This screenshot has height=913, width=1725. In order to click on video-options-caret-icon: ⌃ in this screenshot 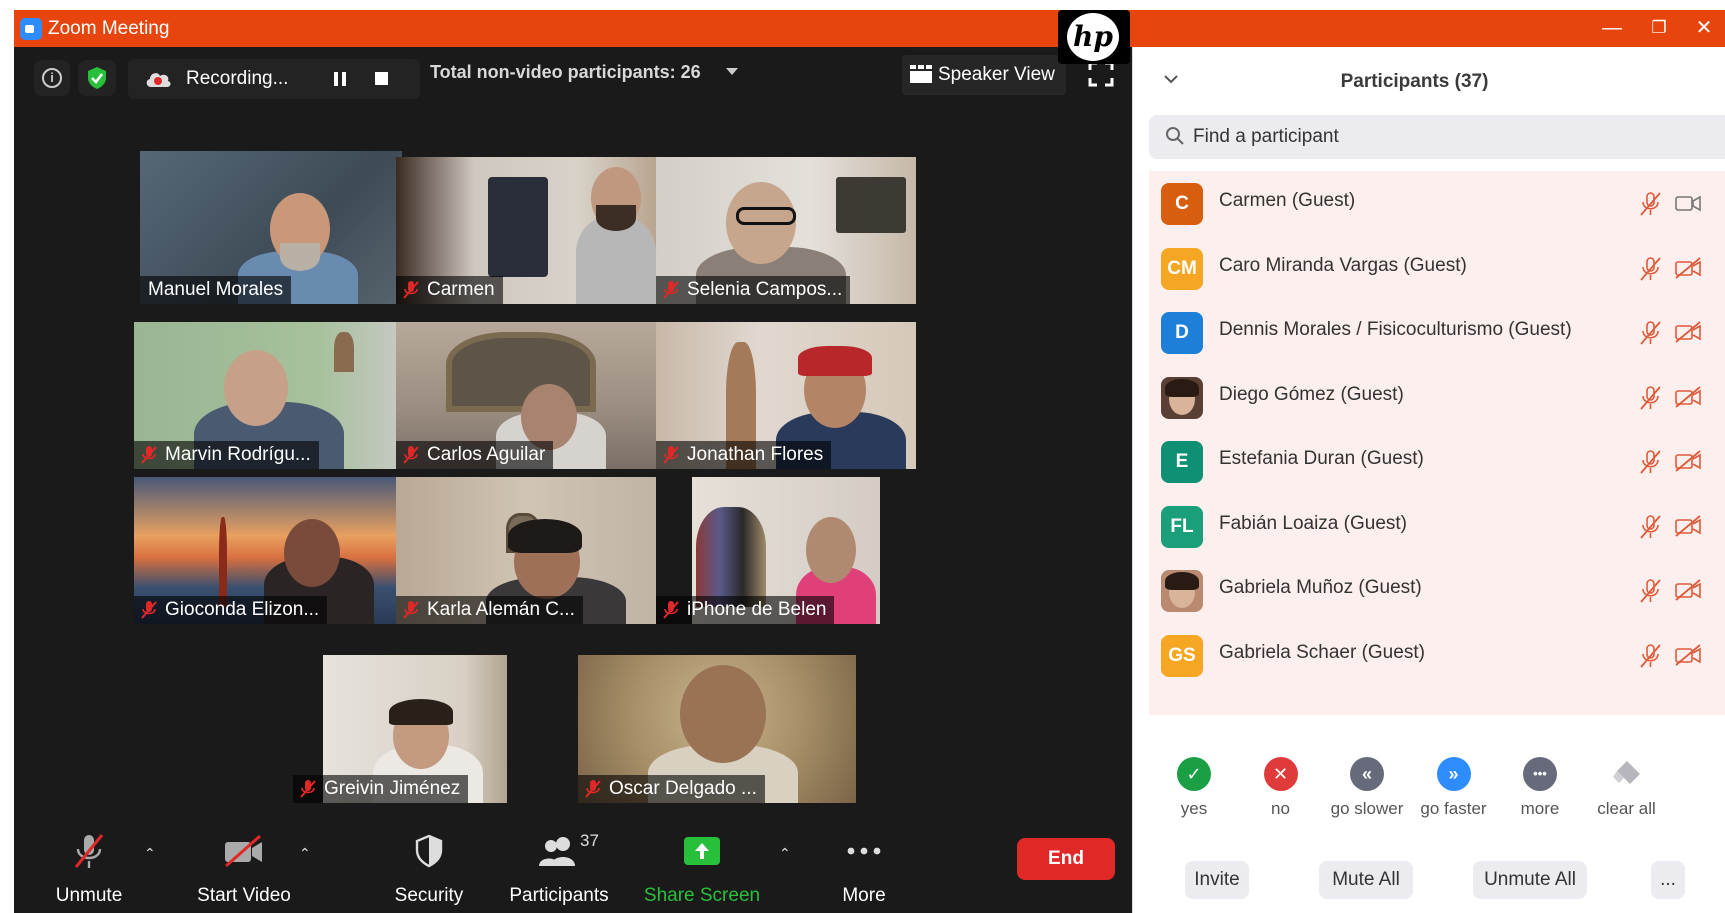, I will do `click(305, 853)`.